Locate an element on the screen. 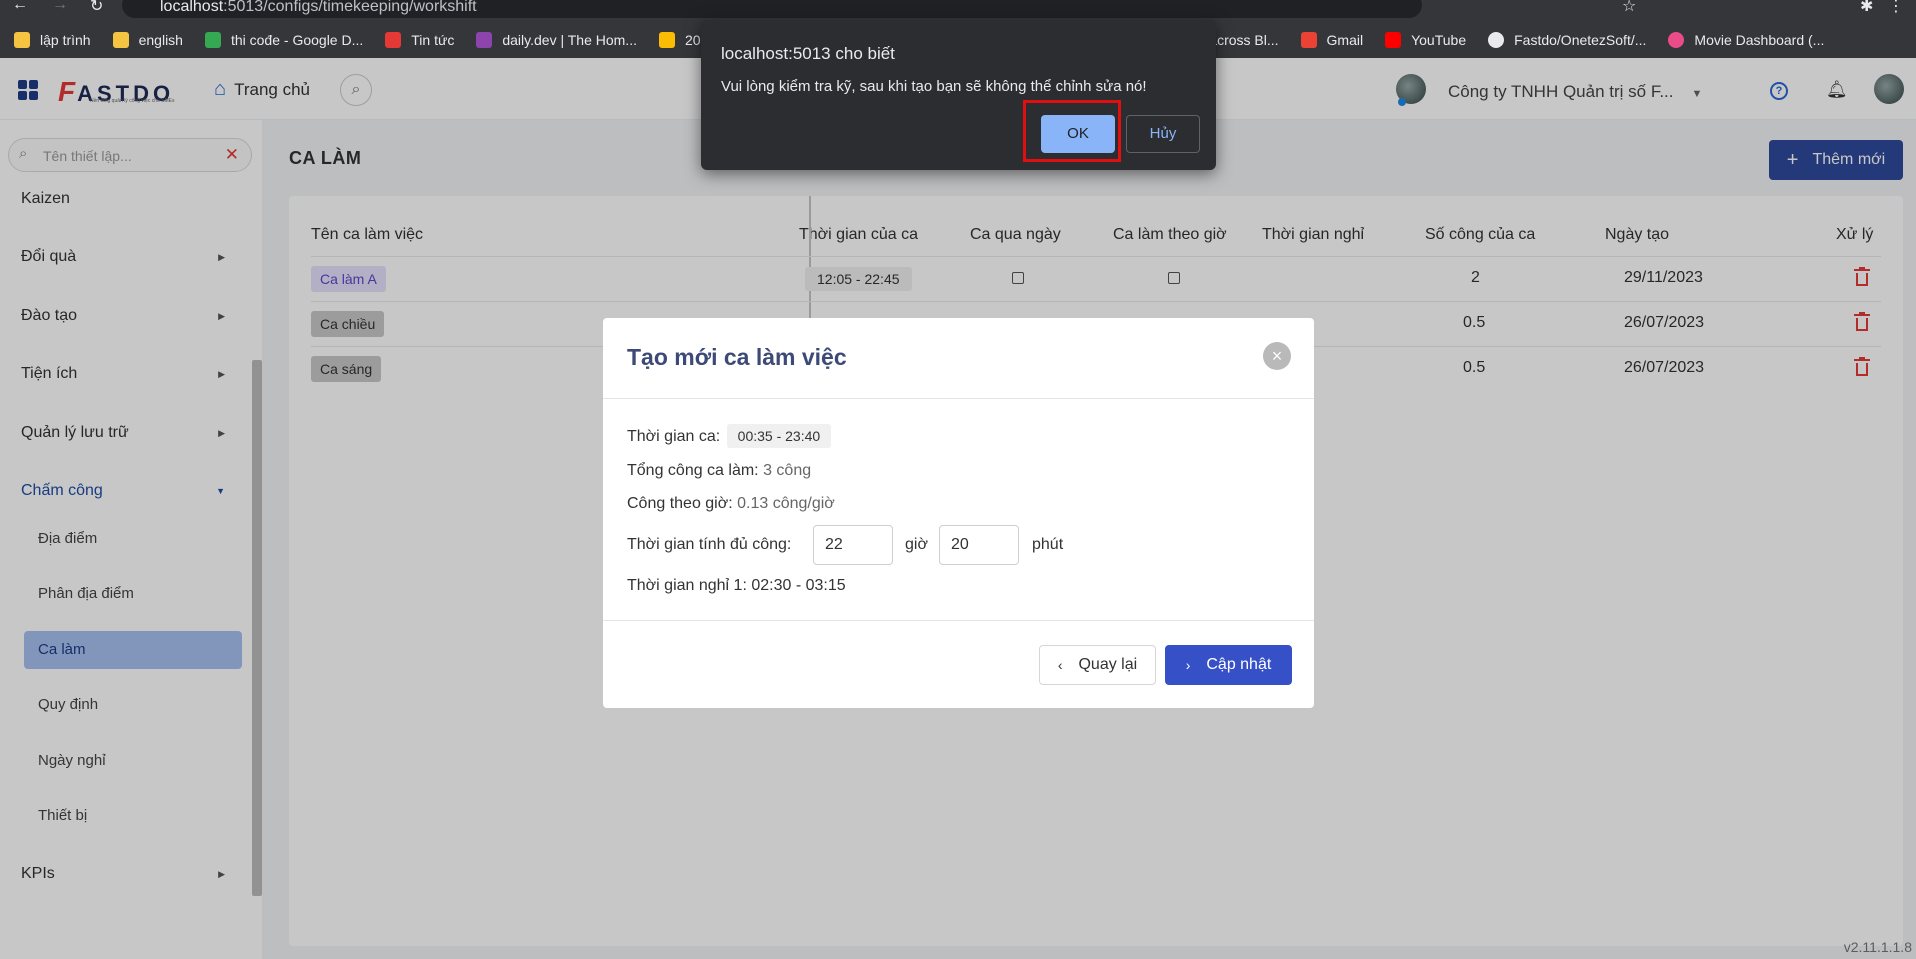 The width and height of the screenshot is (1916, 959). minutes-unit: phút is located at coordinates (1048, 544).